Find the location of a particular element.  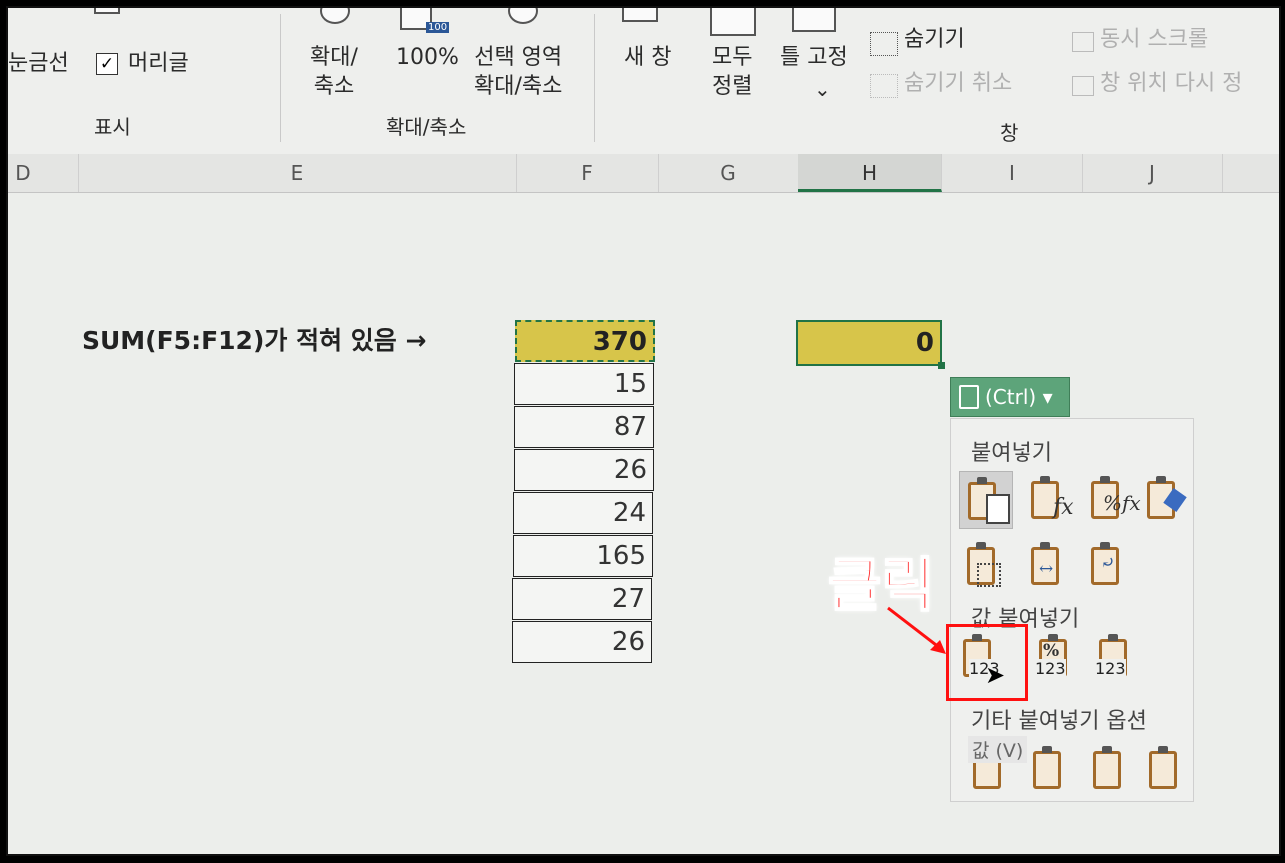

zoom-selection-label: 선택 영역 확대/축소 is located at coordinates (518, 72).